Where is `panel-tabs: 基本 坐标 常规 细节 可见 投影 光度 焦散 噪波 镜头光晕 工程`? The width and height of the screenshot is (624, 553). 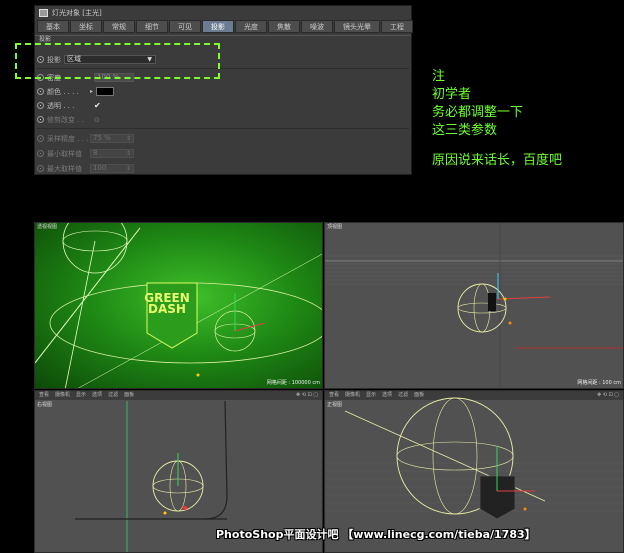
panel-tabs: 基本 坐标 常规 细节 可见 投影 光度 焦散 噪波 镜头光晕 工程 is located at coordinates (224, 26).